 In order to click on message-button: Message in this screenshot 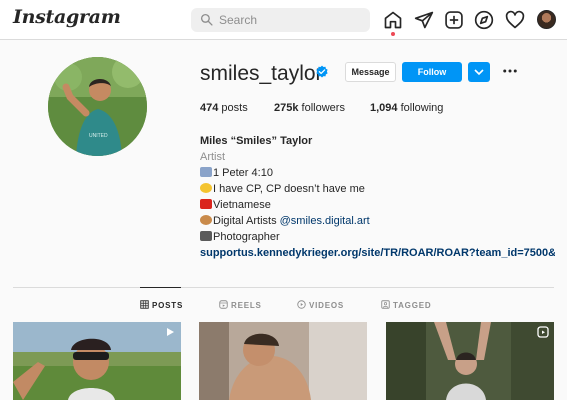, I will do `click(370, 72)`.